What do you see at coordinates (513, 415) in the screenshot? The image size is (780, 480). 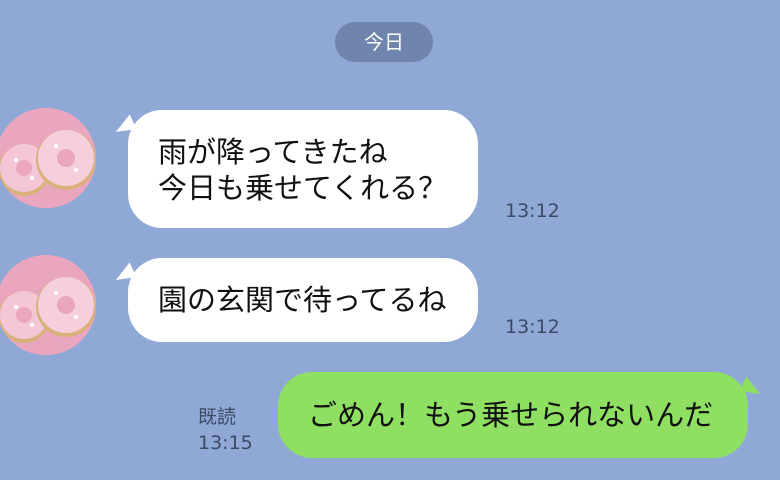 I see `message-bubble-outgoing: ごめん！もう乗せられないんだ` at bounding box center [513, 415].